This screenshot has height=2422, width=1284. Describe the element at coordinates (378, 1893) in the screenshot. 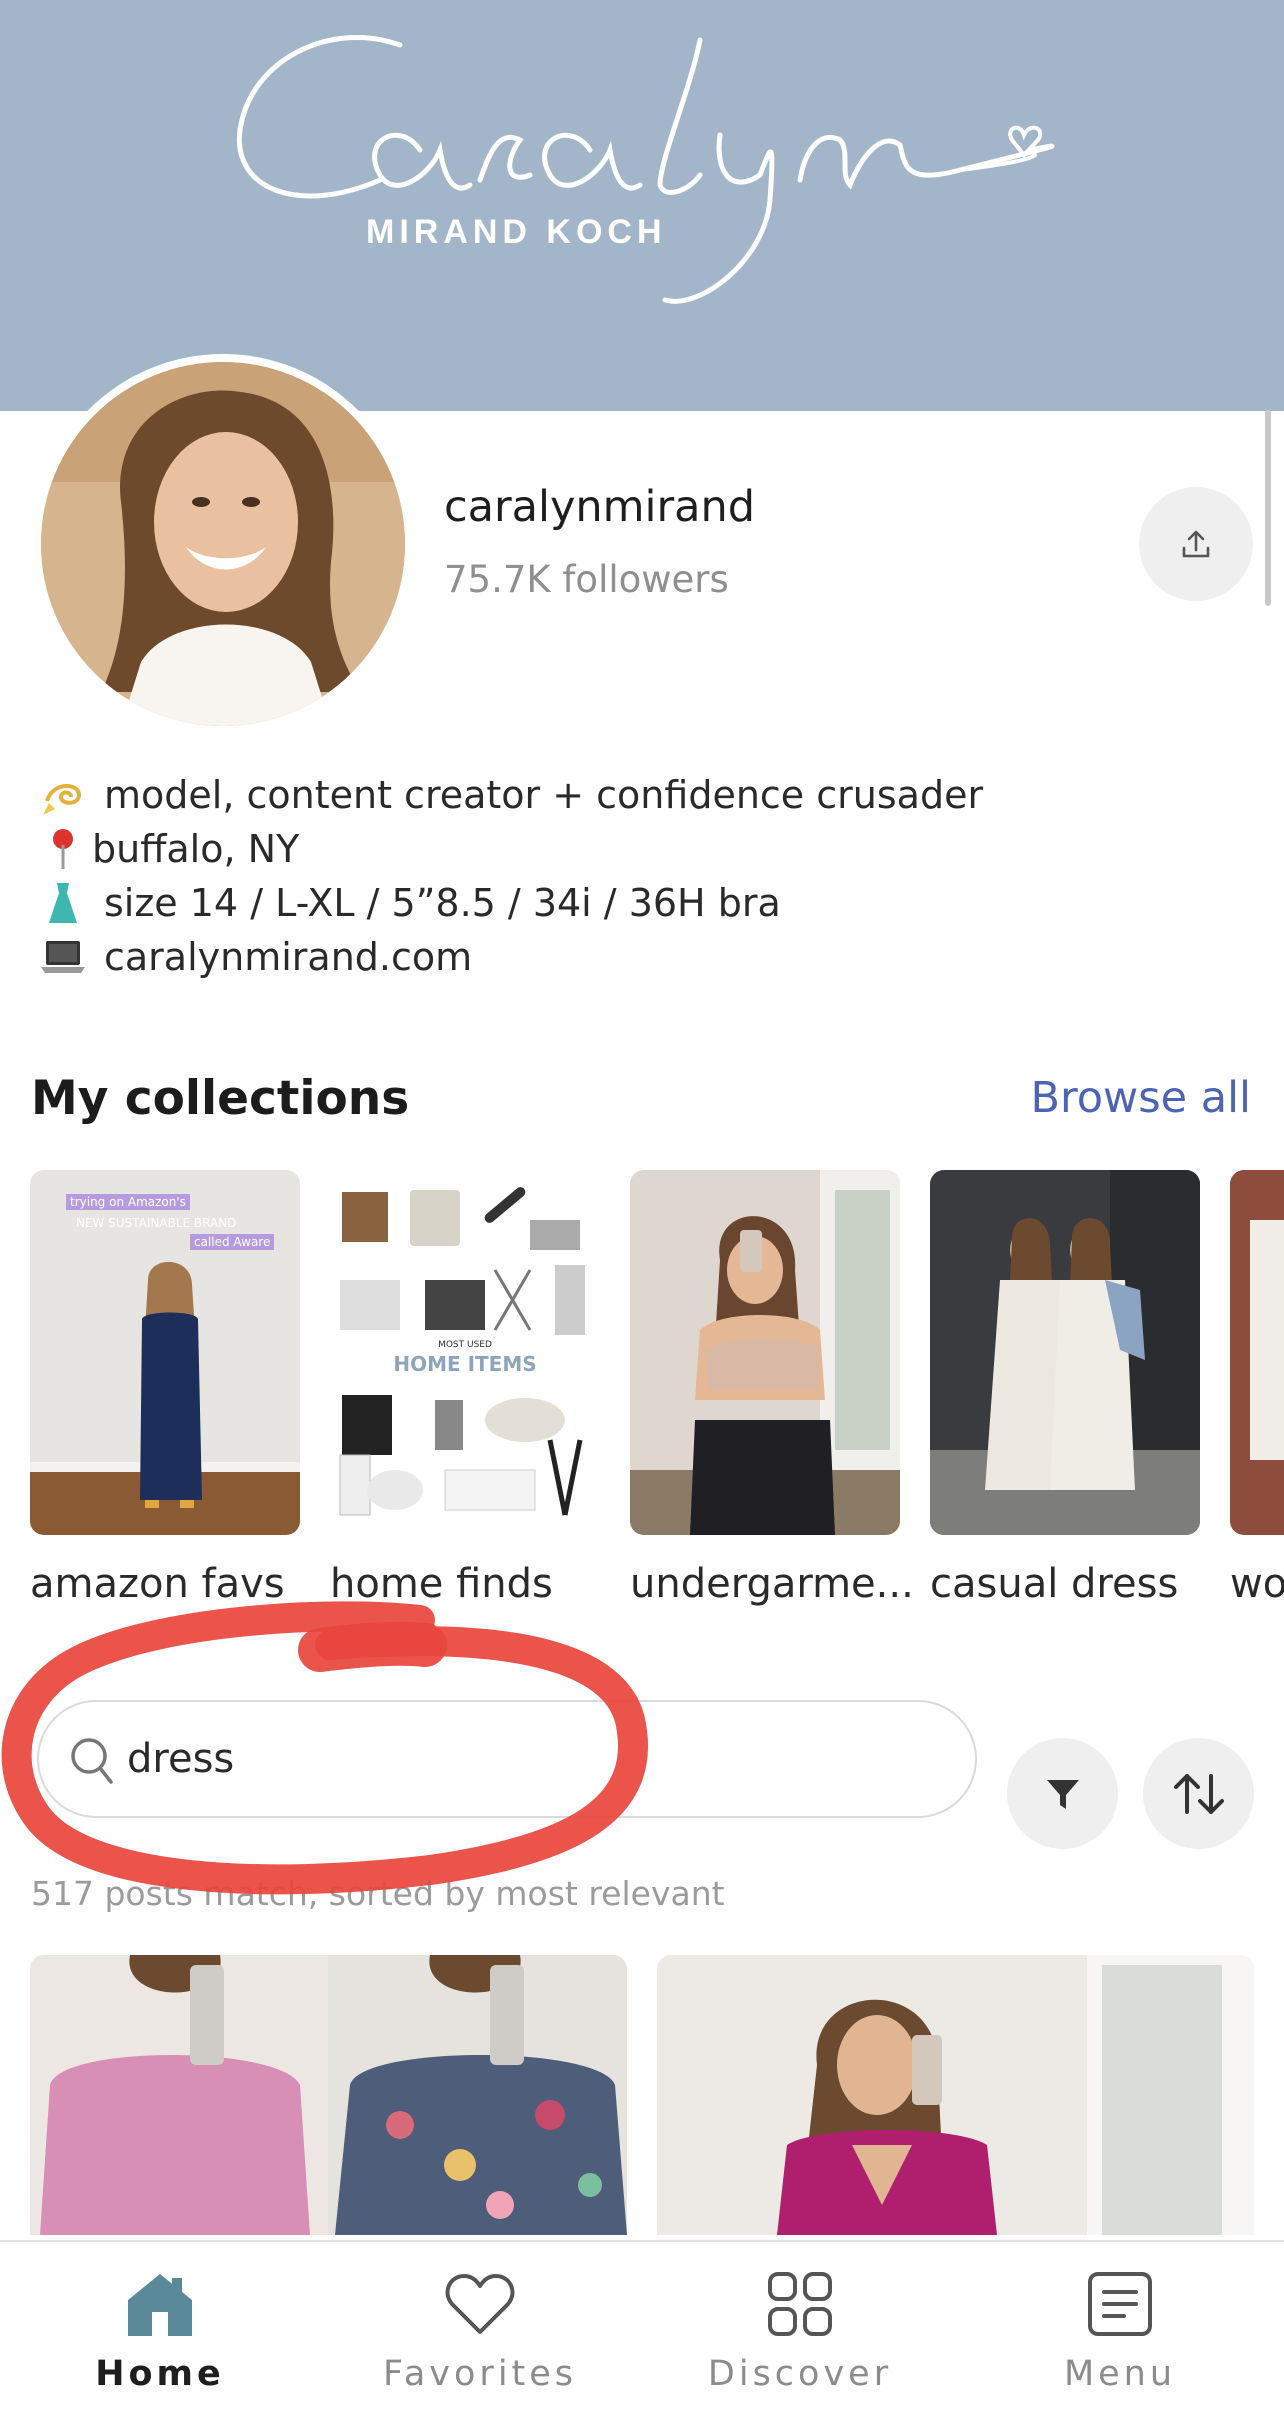

I see `search-result-count: 517 posts match, sorted by most relevant` at that location.